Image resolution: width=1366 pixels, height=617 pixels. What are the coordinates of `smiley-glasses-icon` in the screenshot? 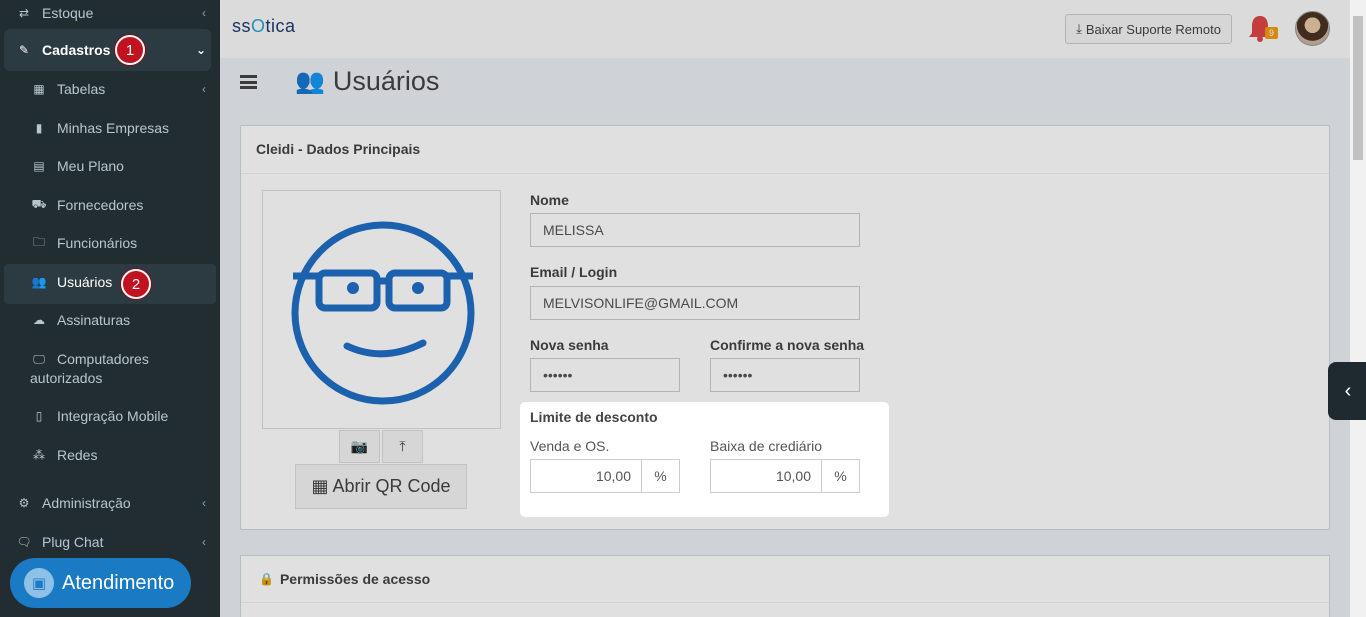 It's located at (383, 313).